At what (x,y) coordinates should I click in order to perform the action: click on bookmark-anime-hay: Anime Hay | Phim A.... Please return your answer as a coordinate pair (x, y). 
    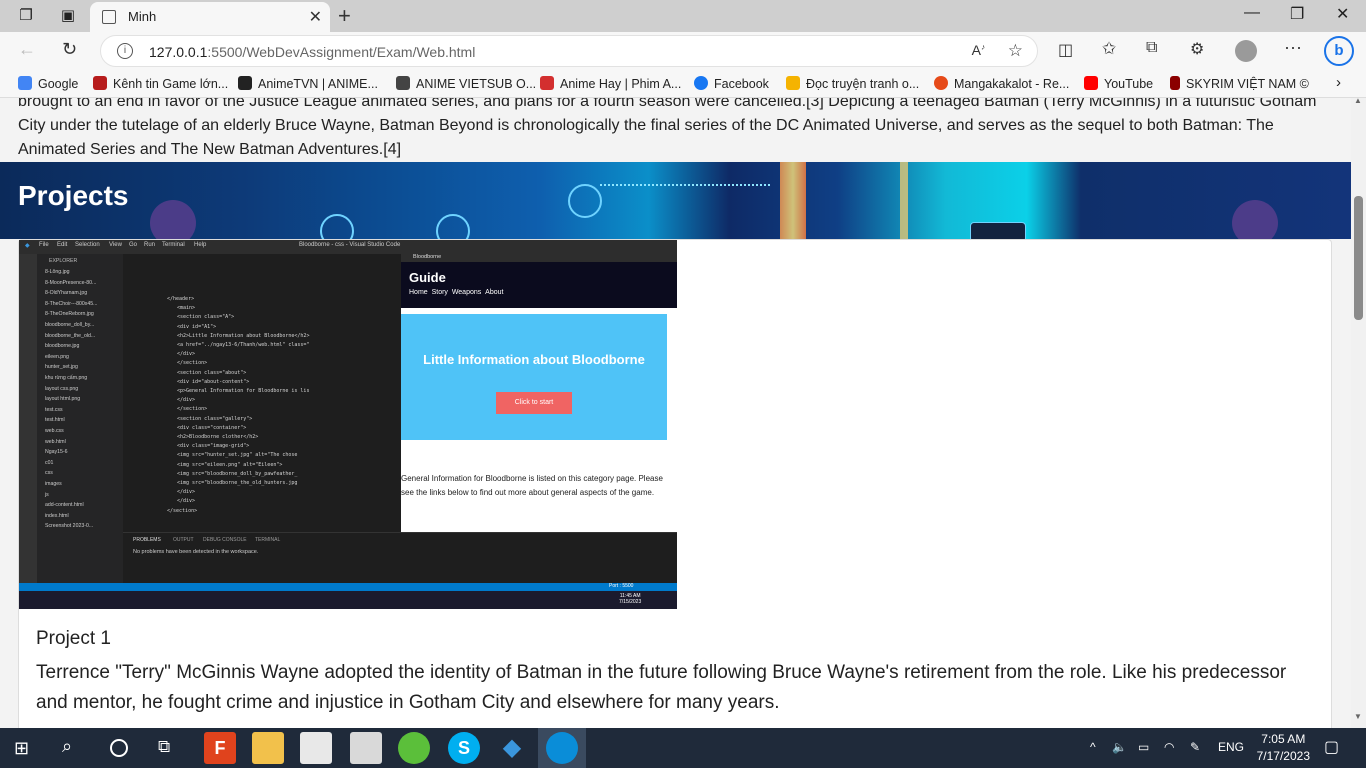
    Looking at the image, I should click on (610, 83).